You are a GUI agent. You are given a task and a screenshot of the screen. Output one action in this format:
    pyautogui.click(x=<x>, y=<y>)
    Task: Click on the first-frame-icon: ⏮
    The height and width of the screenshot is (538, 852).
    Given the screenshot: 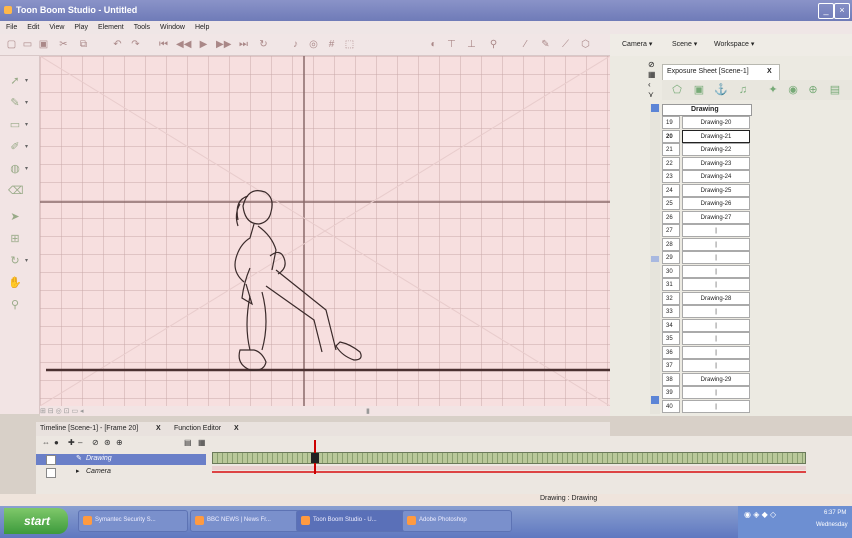 What is the action you would take?
    pyautogui.click(x=163, y=44)
    